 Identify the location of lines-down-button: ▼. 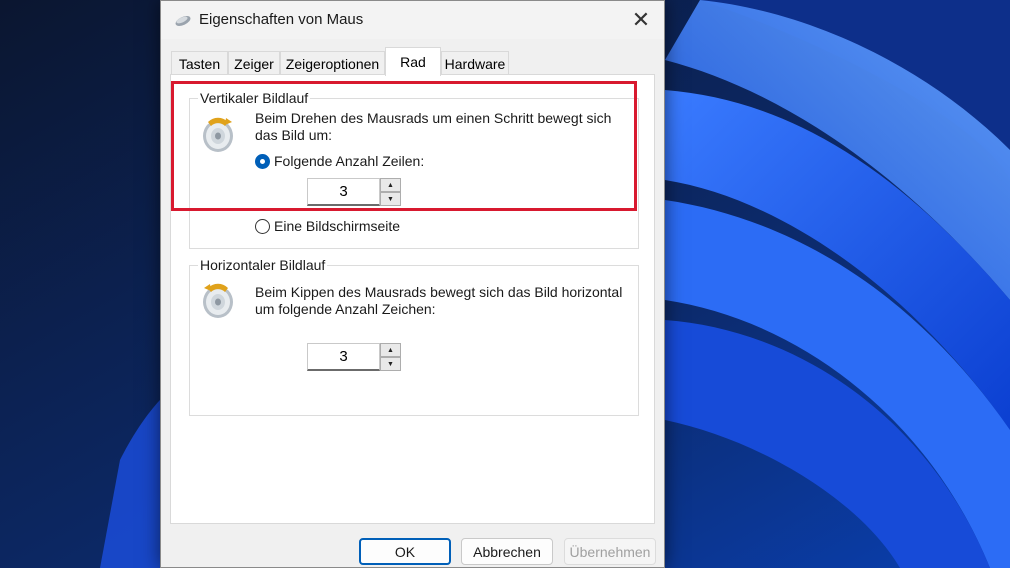
(390, 199).